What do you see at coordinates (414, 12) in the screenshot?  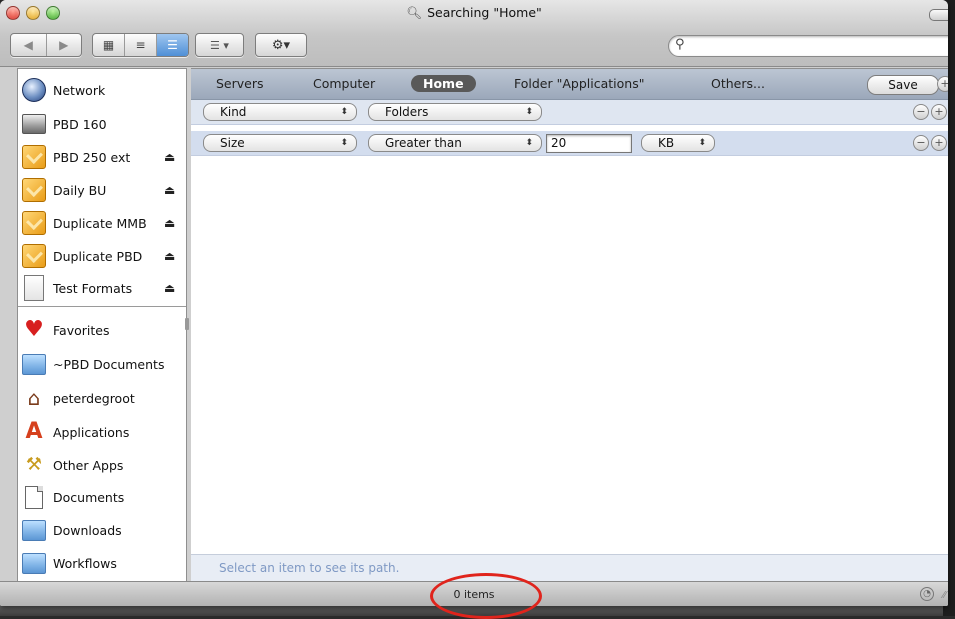 I see `search-title-icon: 🔍︎` at bounding box center [414, 12].